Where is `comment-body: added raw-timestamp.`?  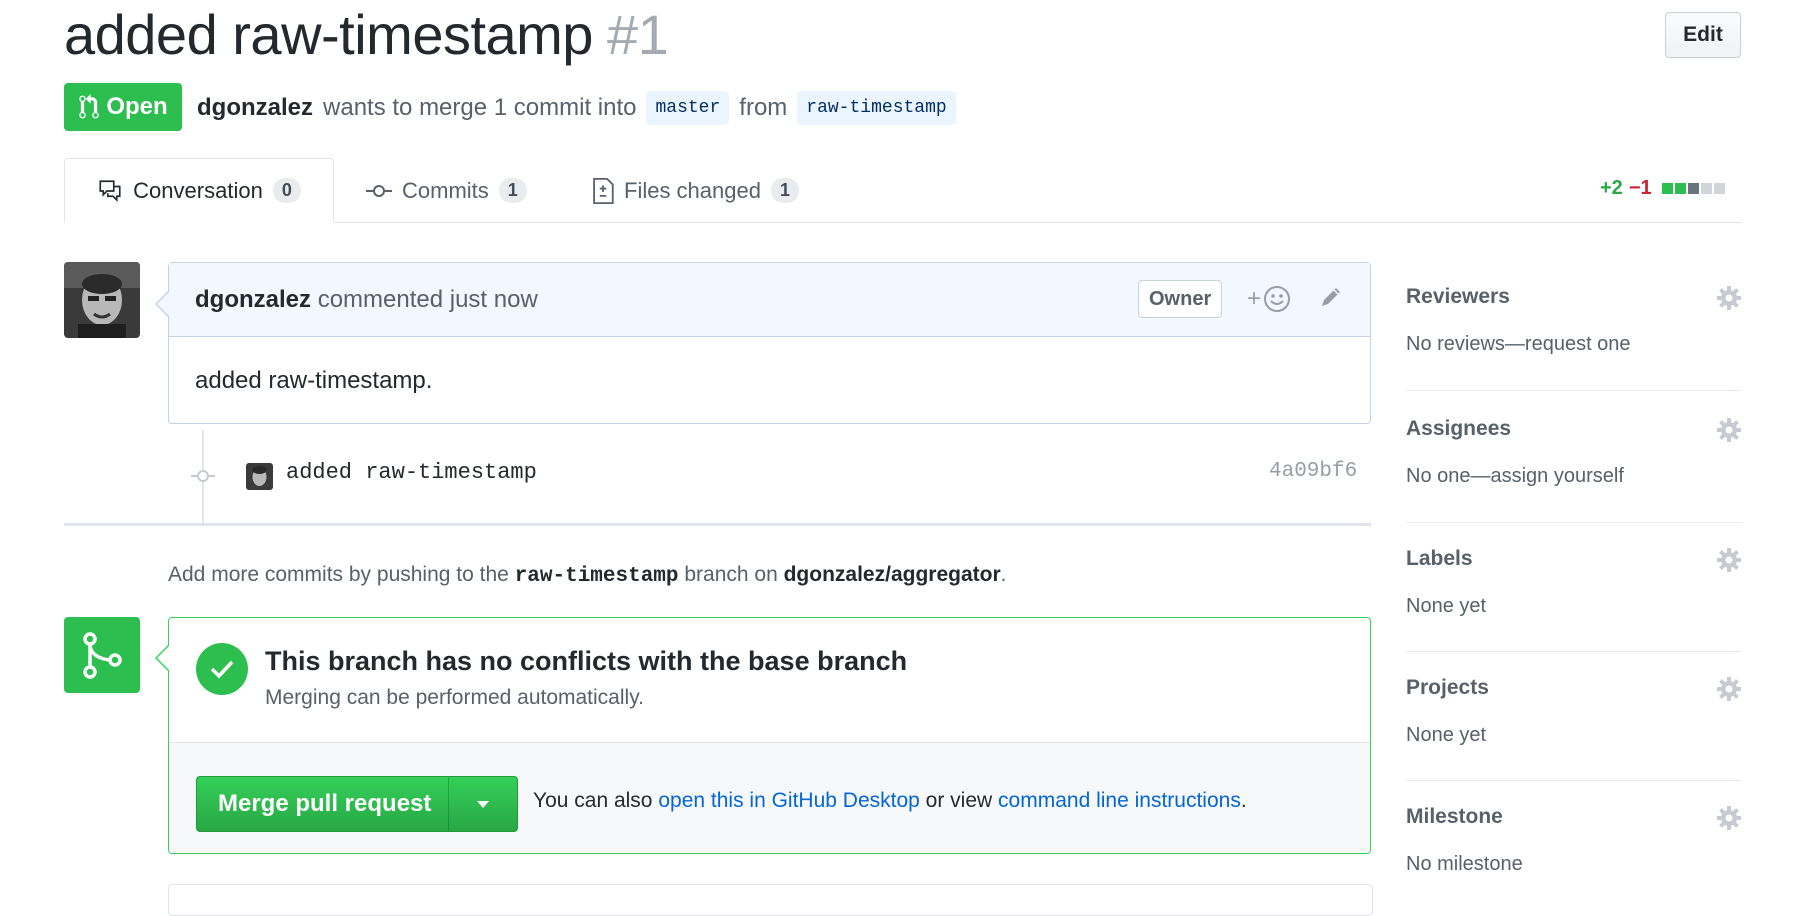 comment-body: added raw-timestamp. is located at coordinates (314, 380).